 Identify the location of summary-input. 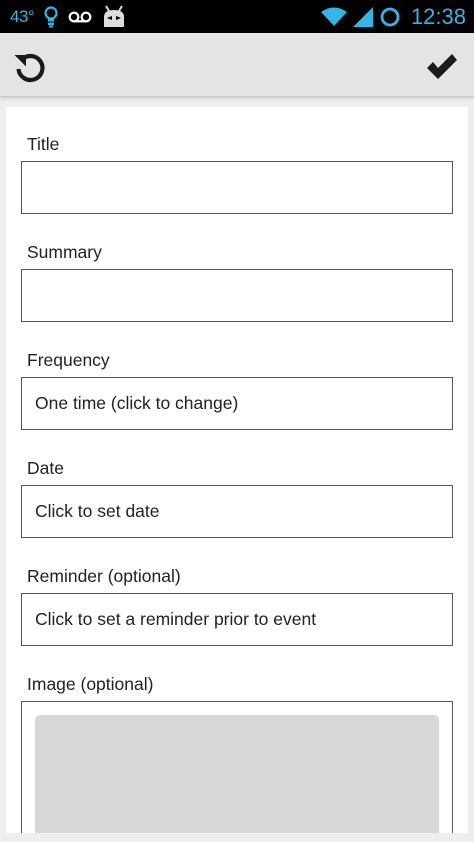
(237, 295).